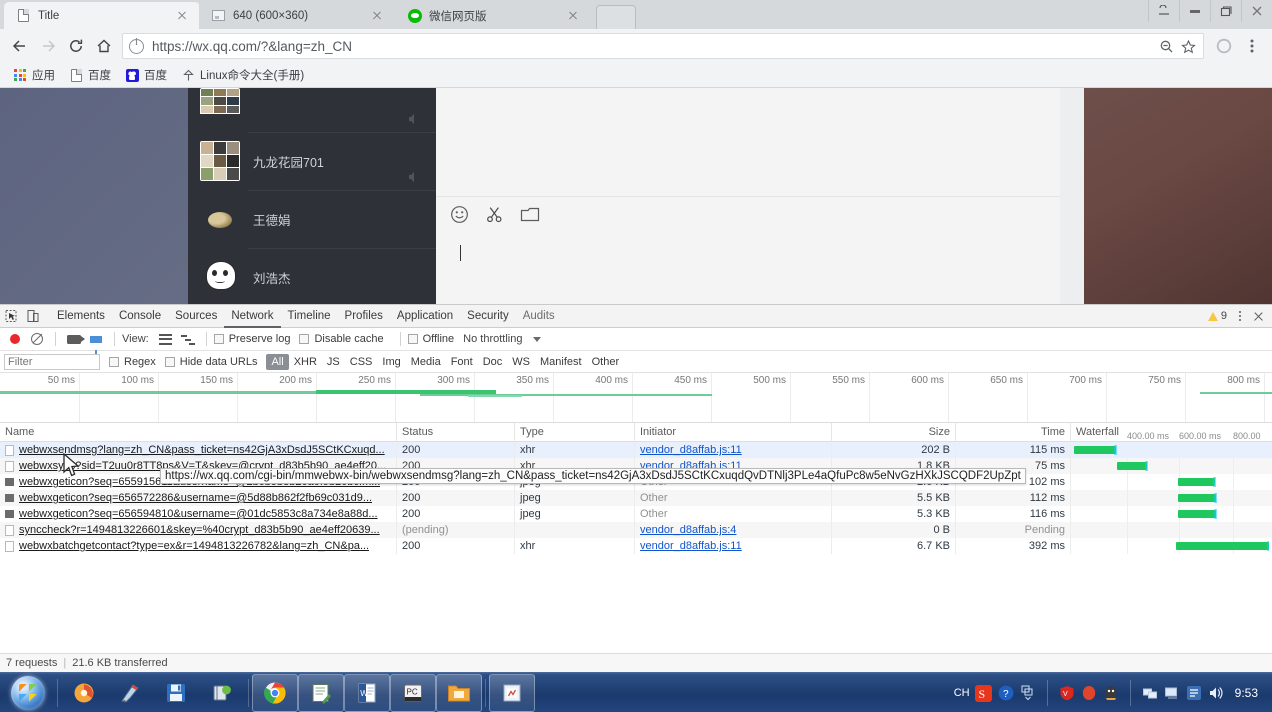 Image resolution: width=1272 pixels, height=712 pixels. What do you see at coordinates (251, 339) in the screenshot?
I see `preserve-log-checkbox: Preserve log` at bounding box center [251, 339].